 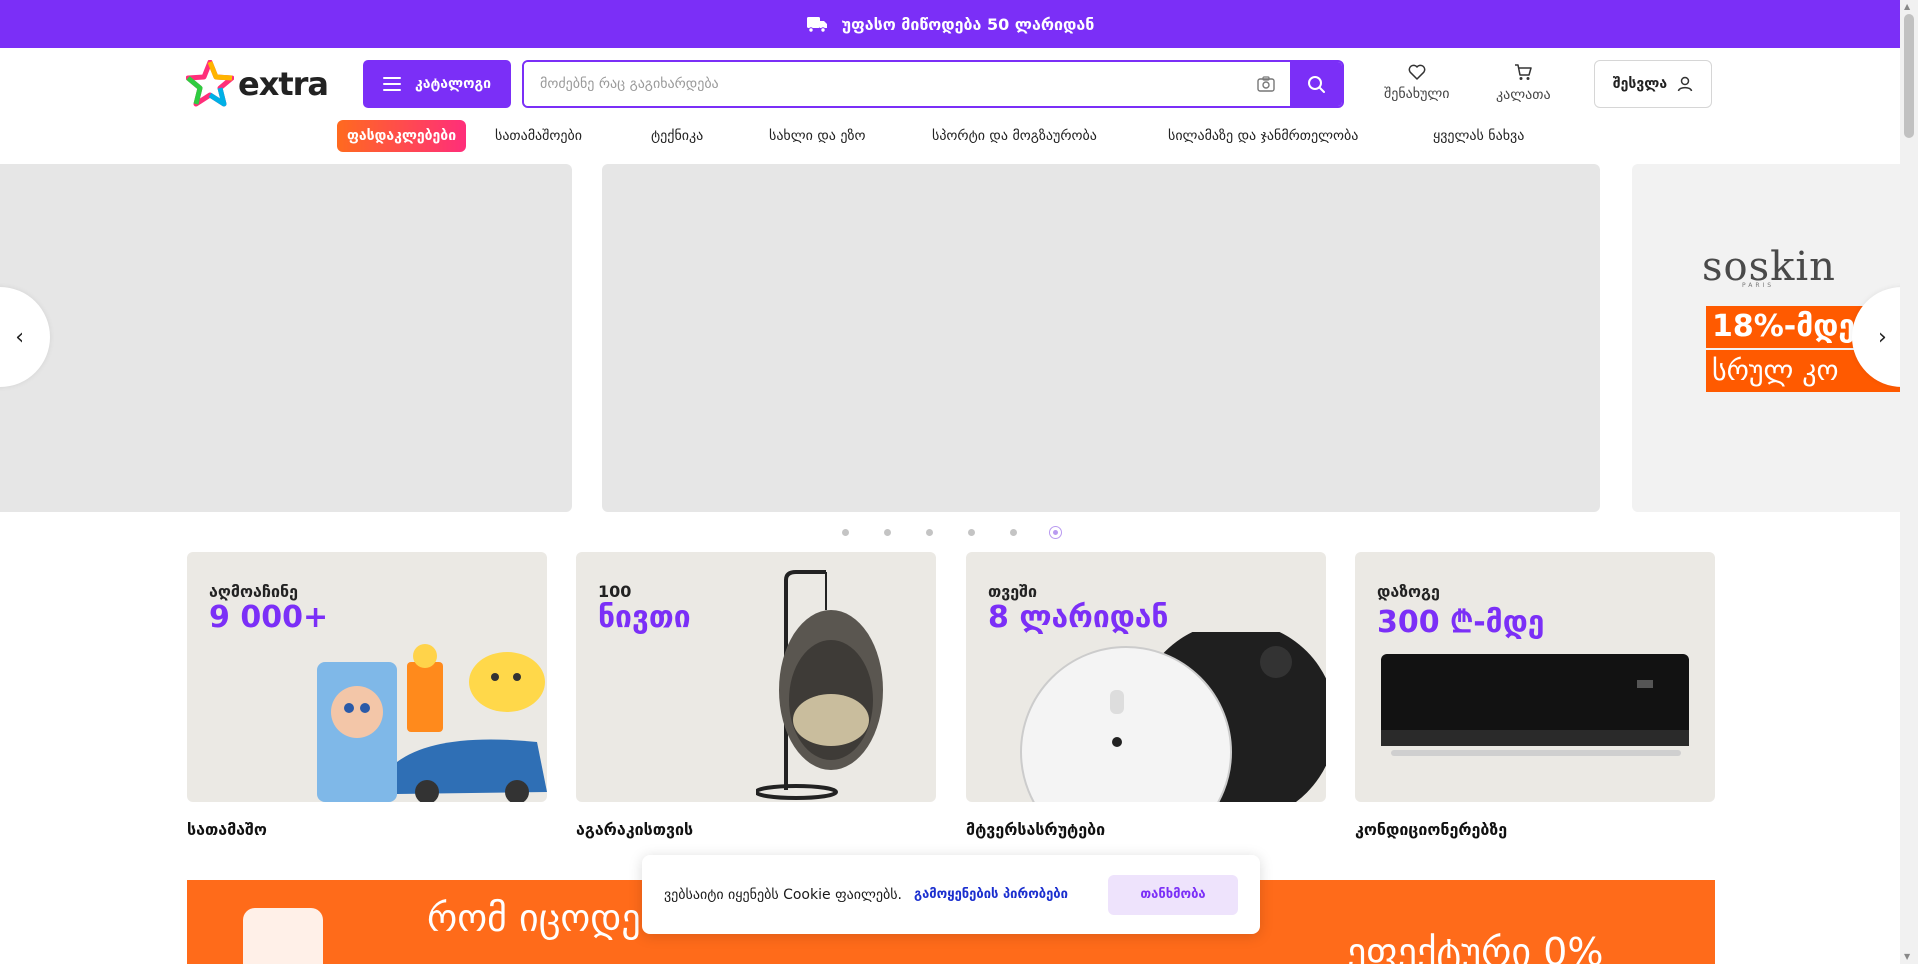 What do you see at coordinates (1907, 6) in the screenshot?
I see `scroll-up-icon: ▲` at bounding box center [1907, 6].